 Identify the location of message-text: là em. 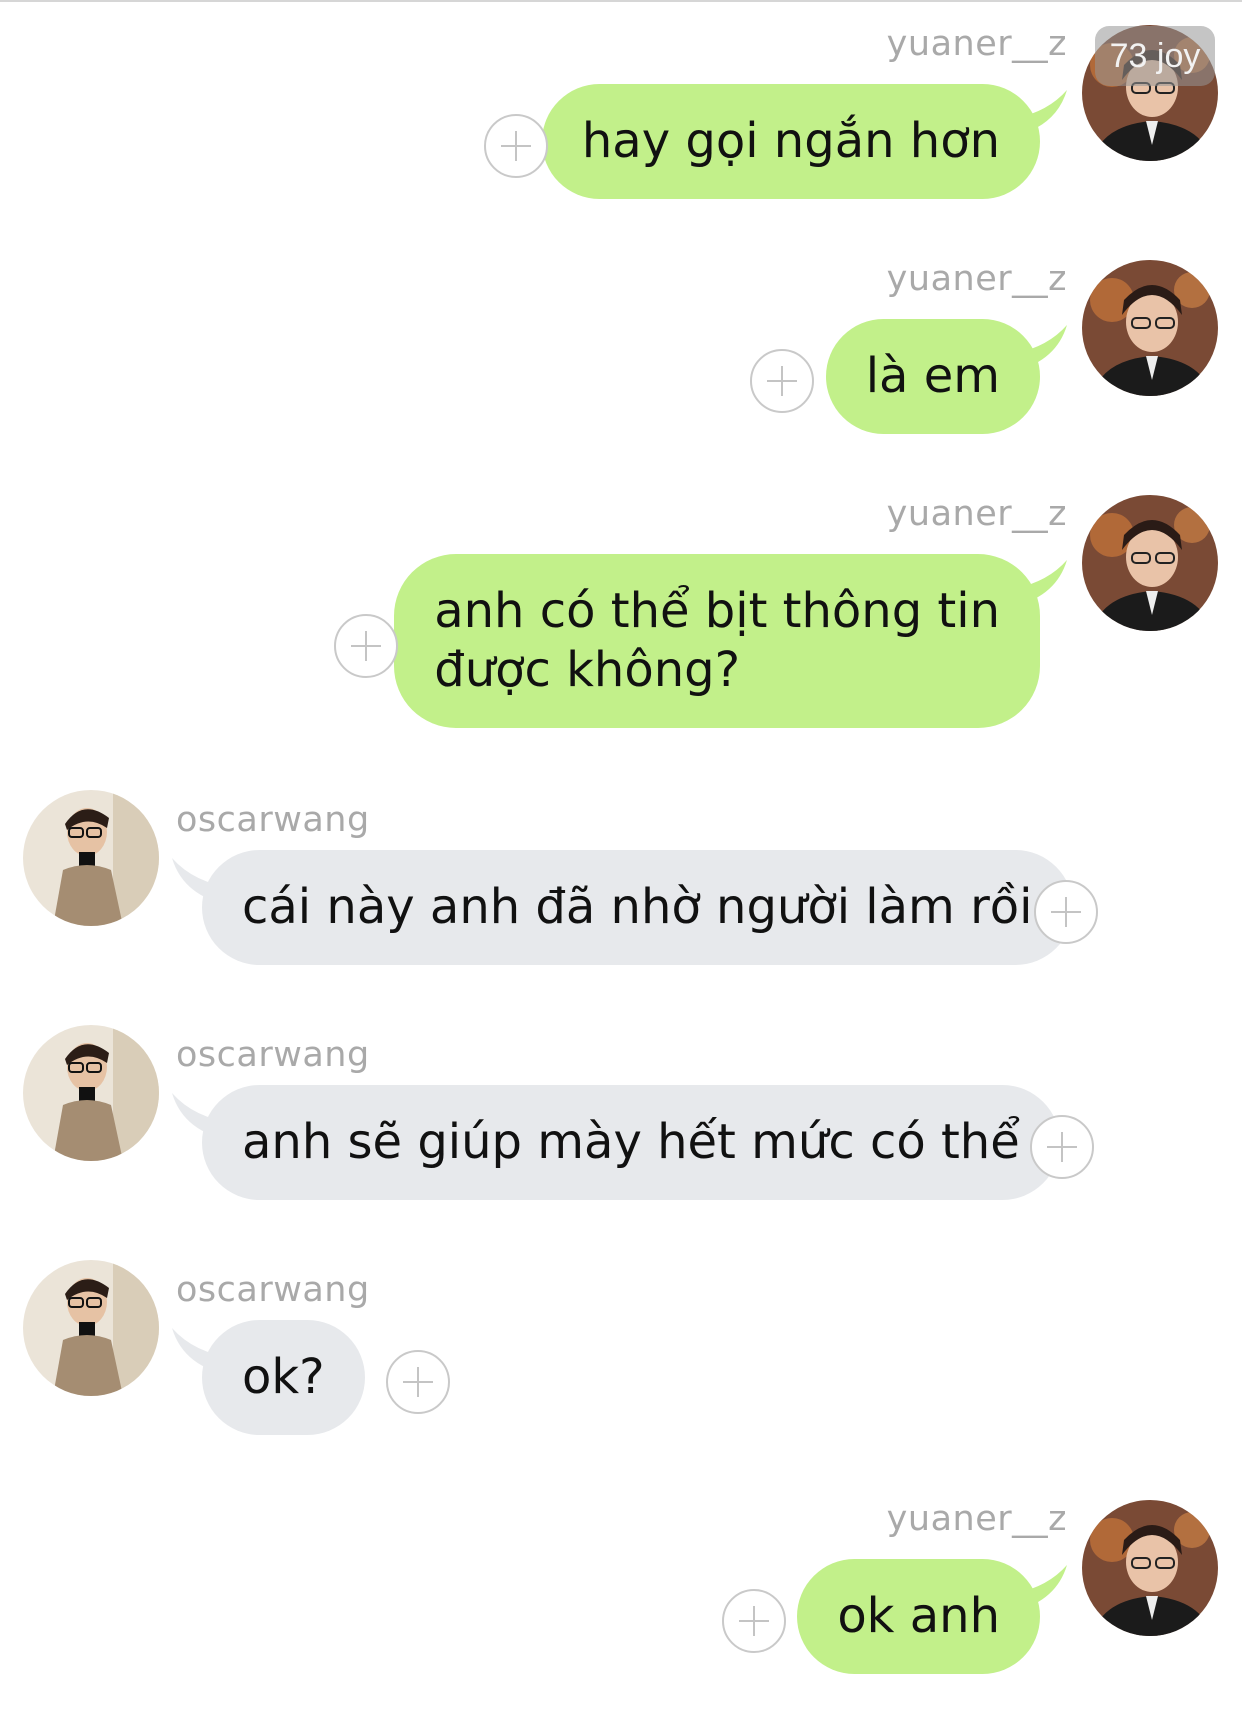
(932, 376).